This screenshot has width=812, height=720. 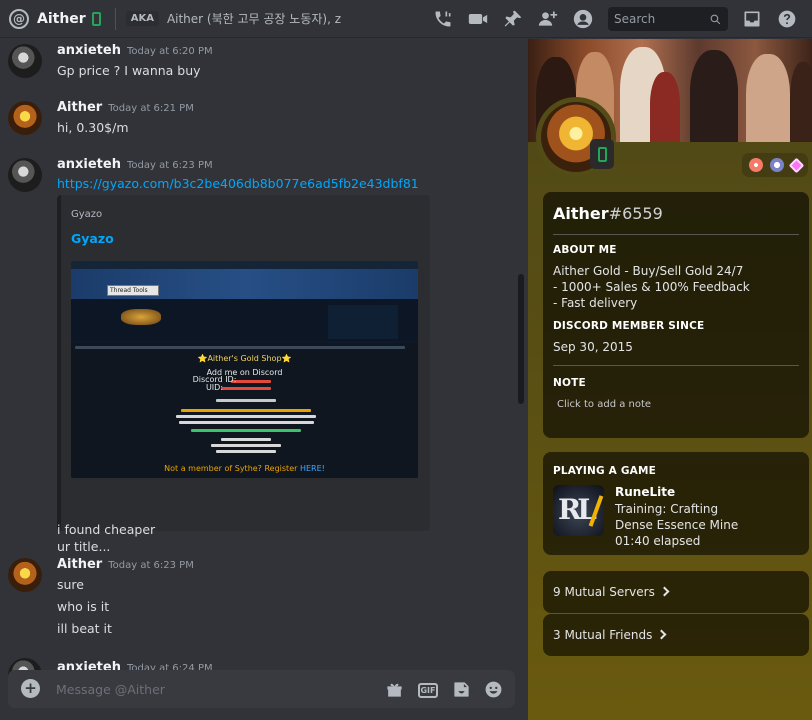 What do you see at coordinates (214, 387) in the screenshot?
I see `image-uid: UID:` at bounding box center [214, 387].